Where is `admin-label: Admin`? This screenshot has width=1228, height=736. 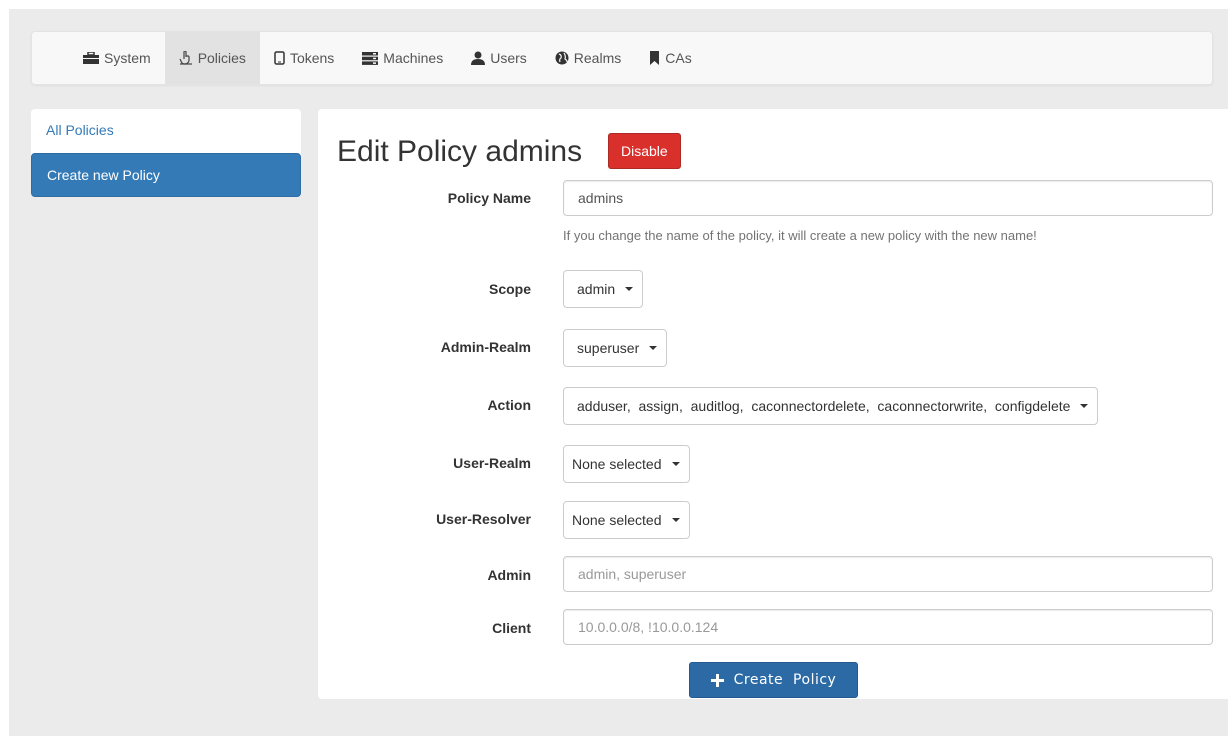 admin-label: Admin is located at coordinates (509, 575).